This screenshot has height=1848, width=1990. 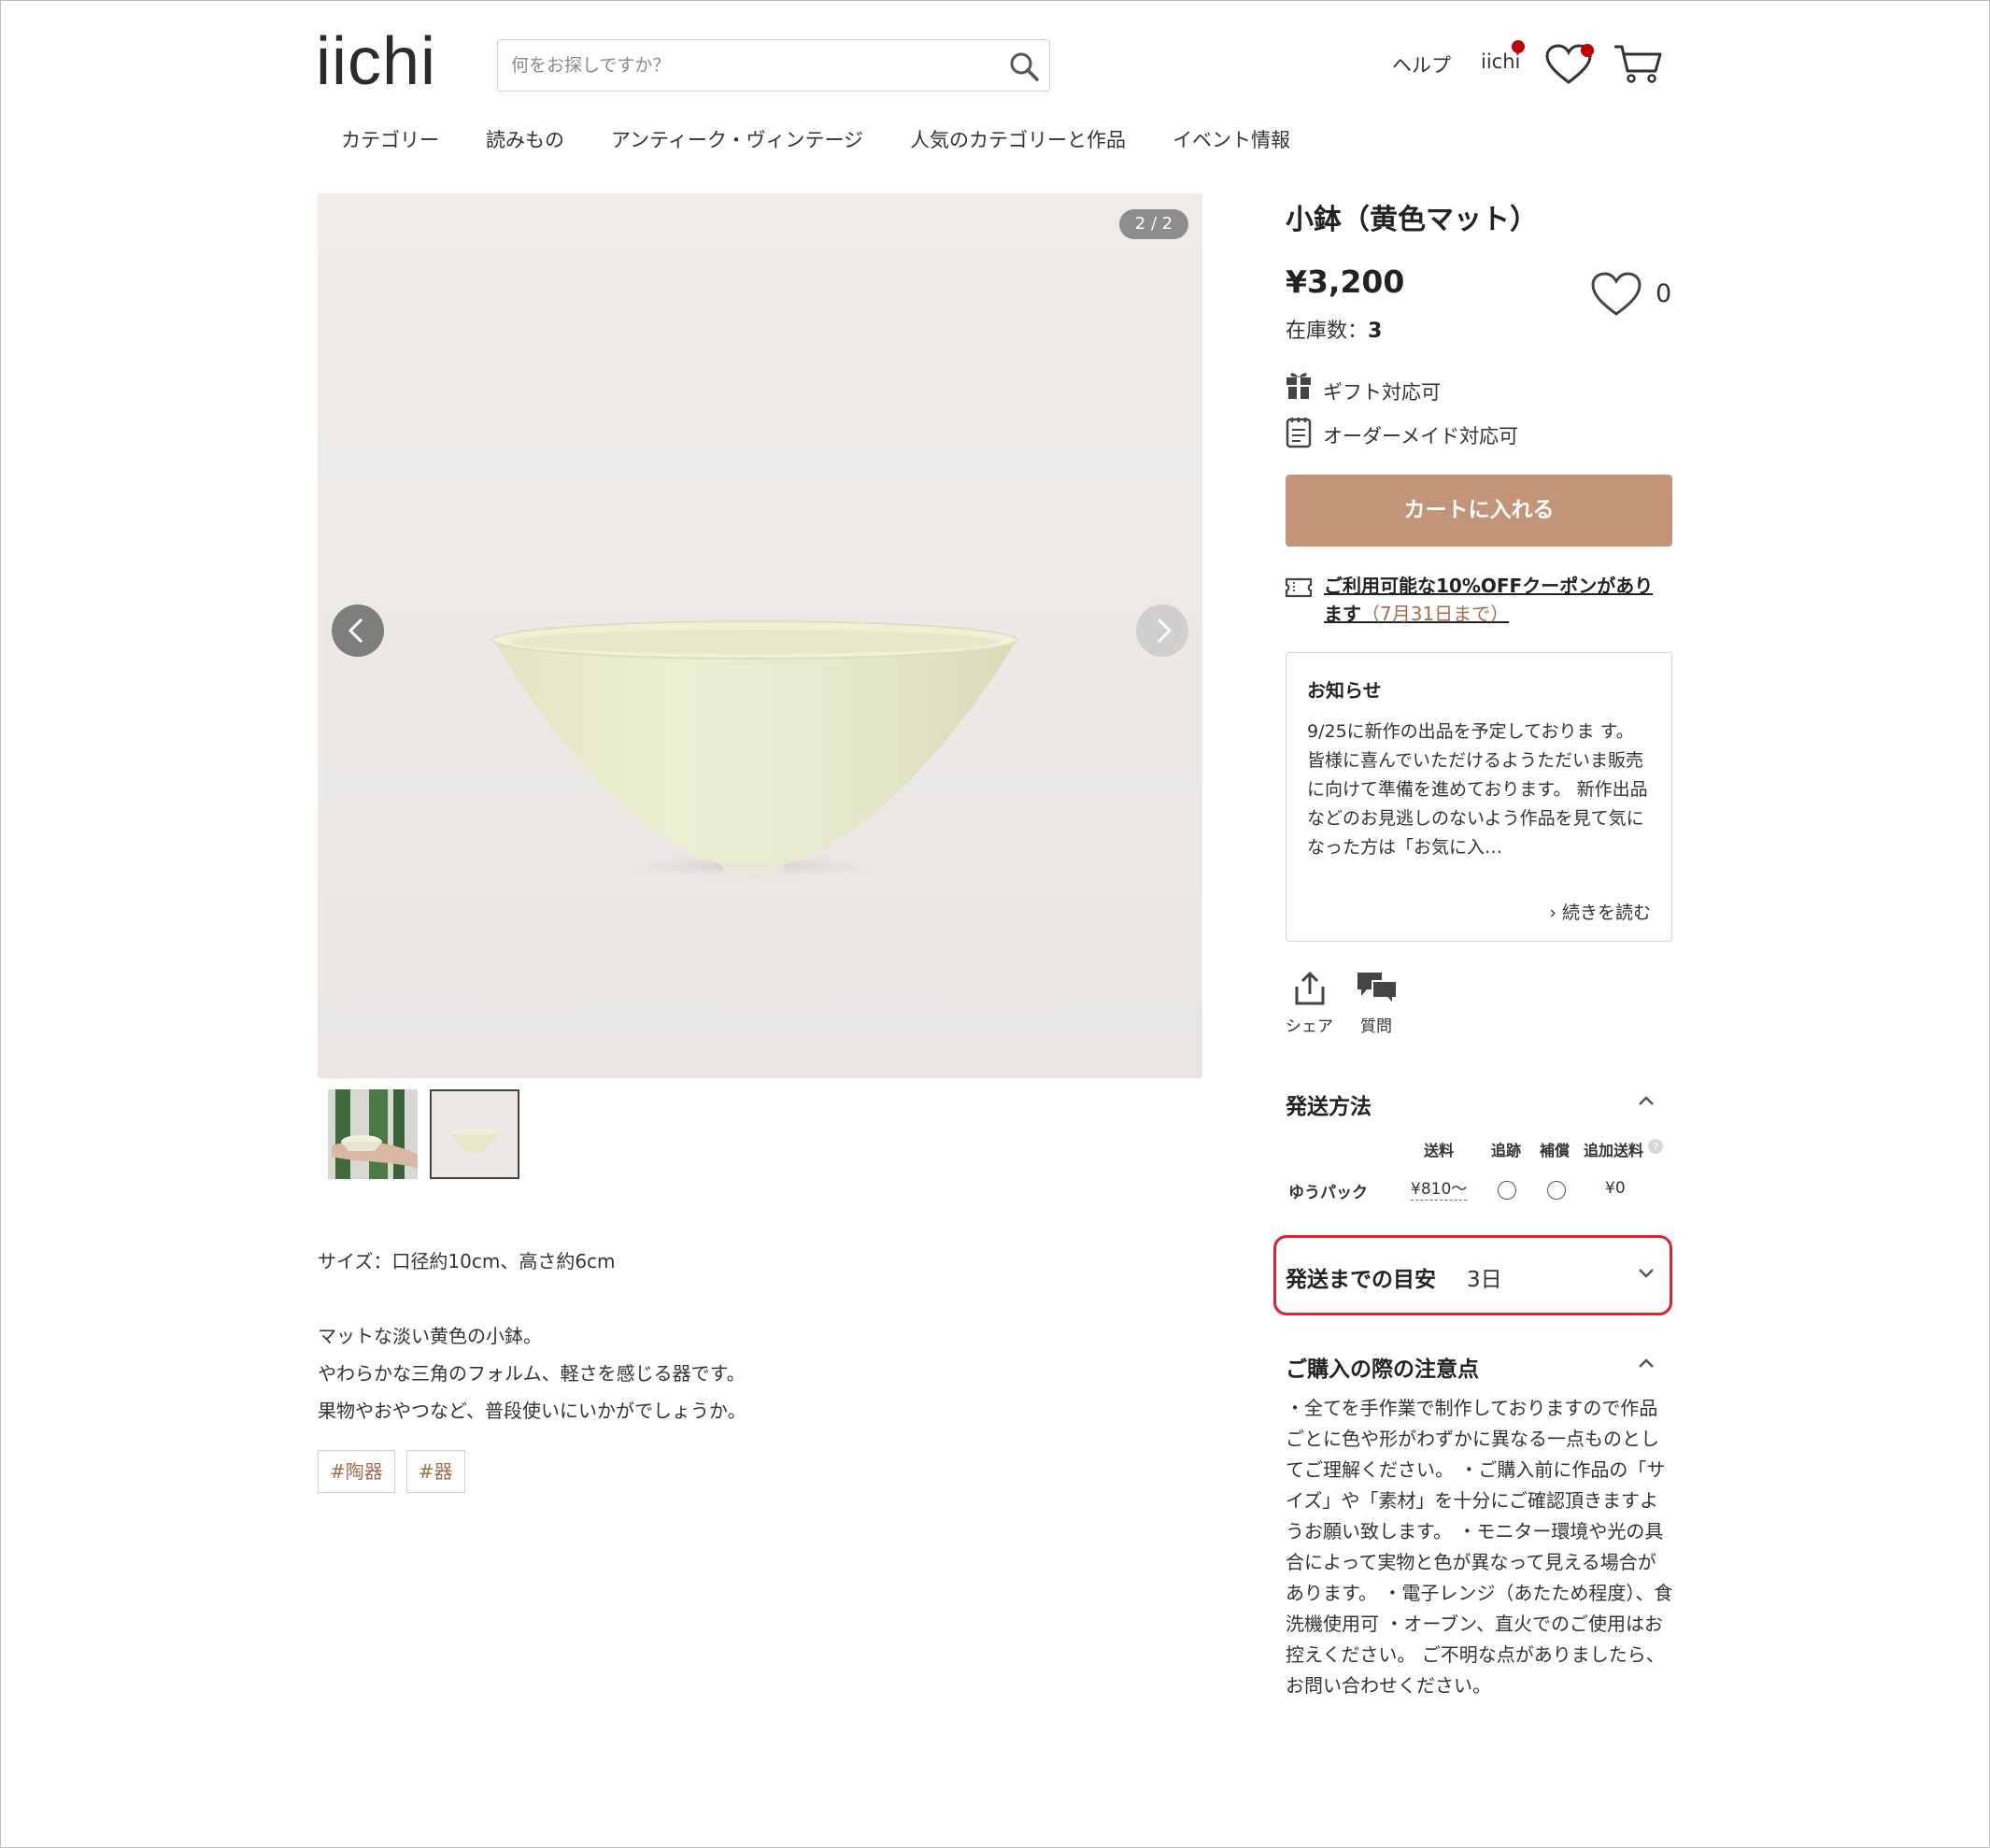 What do you see at coordinates (1421, 436) in the screenshot?
I see `order-made-available: オーダーメイド対応可` at bounding box center [1421, 436].